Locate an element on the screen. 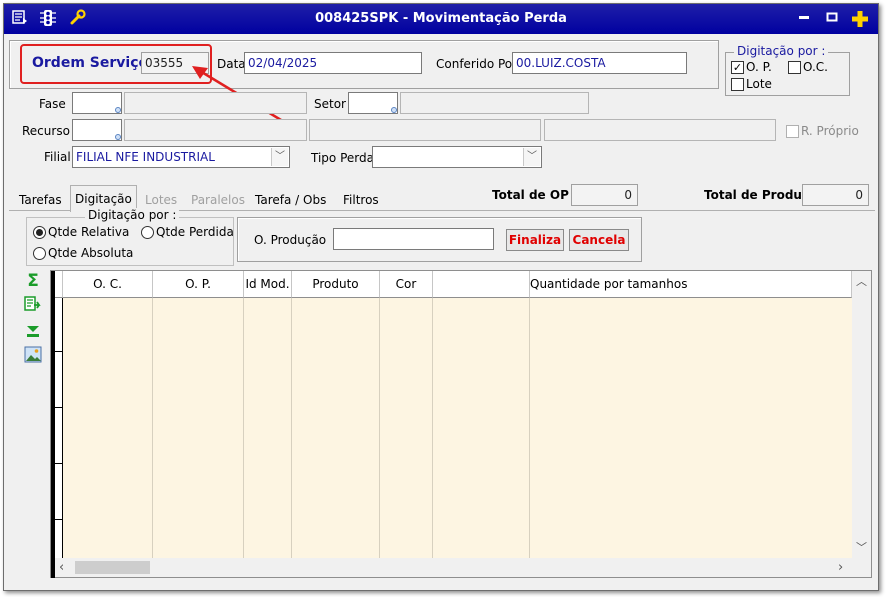 This screenshot has width=886, height=597. filial-value: FILIAL NFE INDUSTRIAL is located at coordinates (145, 157).